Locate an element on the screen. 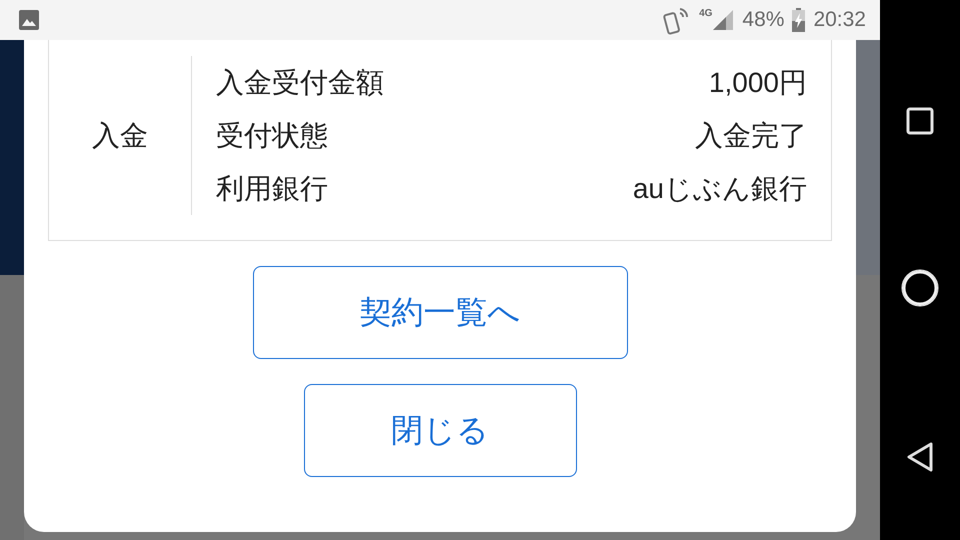 This screenshot has height=540, width=960. battery-charging-icon is located at coordinates (799, 20).